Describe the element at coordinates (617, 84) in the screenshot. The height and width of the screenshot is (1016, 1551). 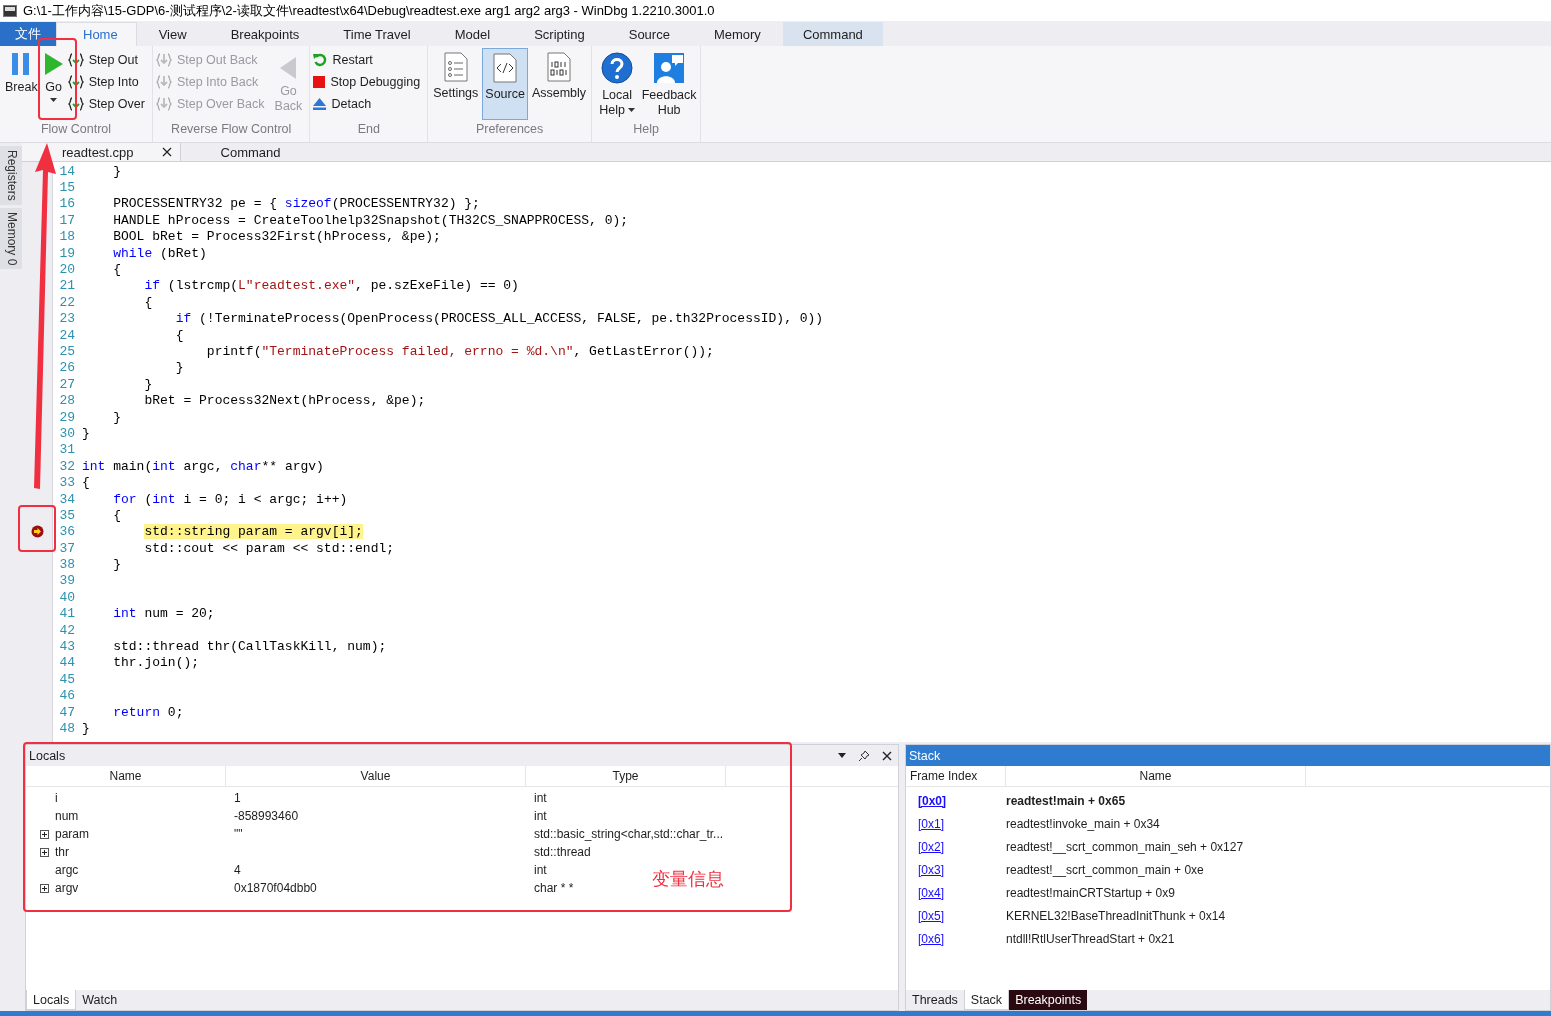
I see `ribbon-button: Local Help` at that location.